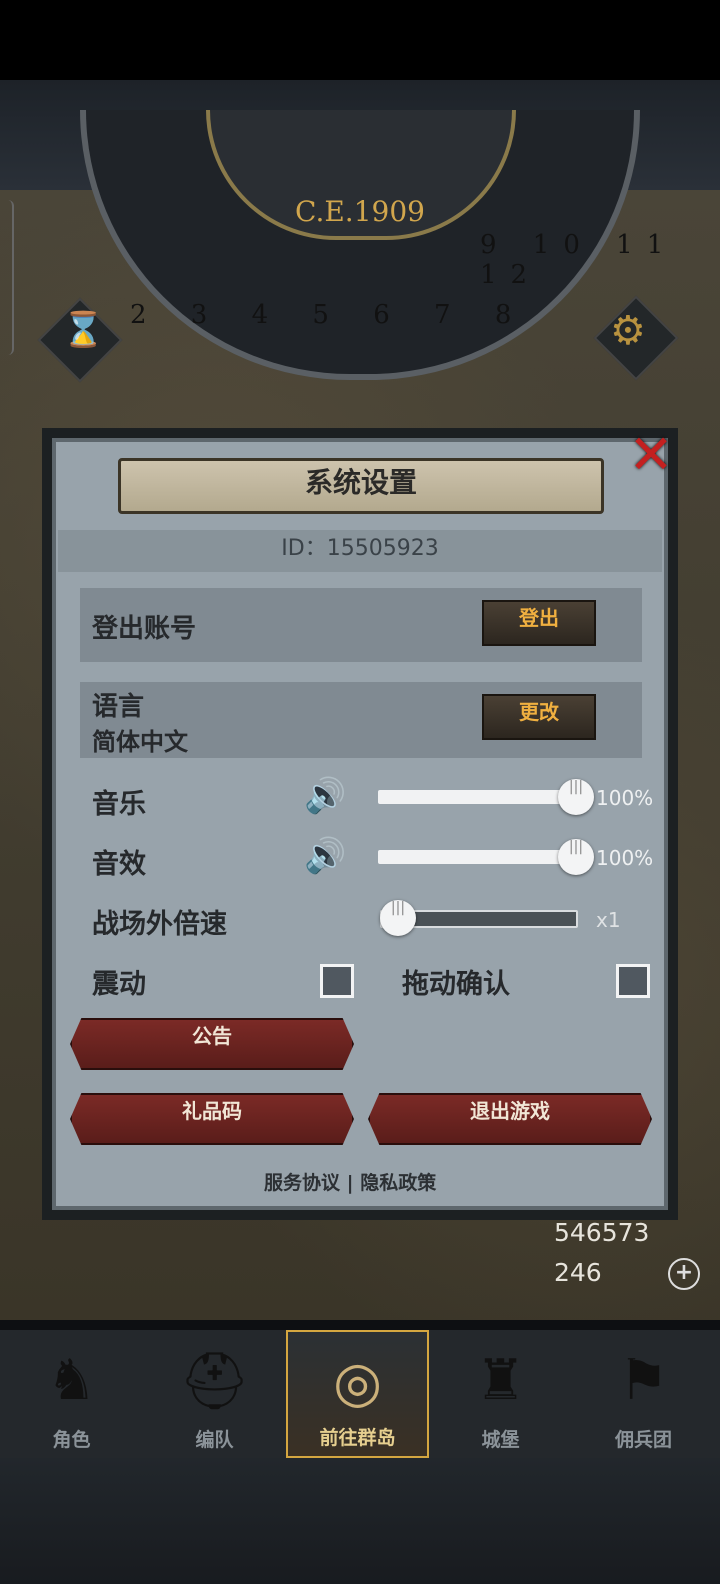 The width and height of the screenshot is (720, 1584). I want to click on nav-item-label: 角色, so click(71, 1440).